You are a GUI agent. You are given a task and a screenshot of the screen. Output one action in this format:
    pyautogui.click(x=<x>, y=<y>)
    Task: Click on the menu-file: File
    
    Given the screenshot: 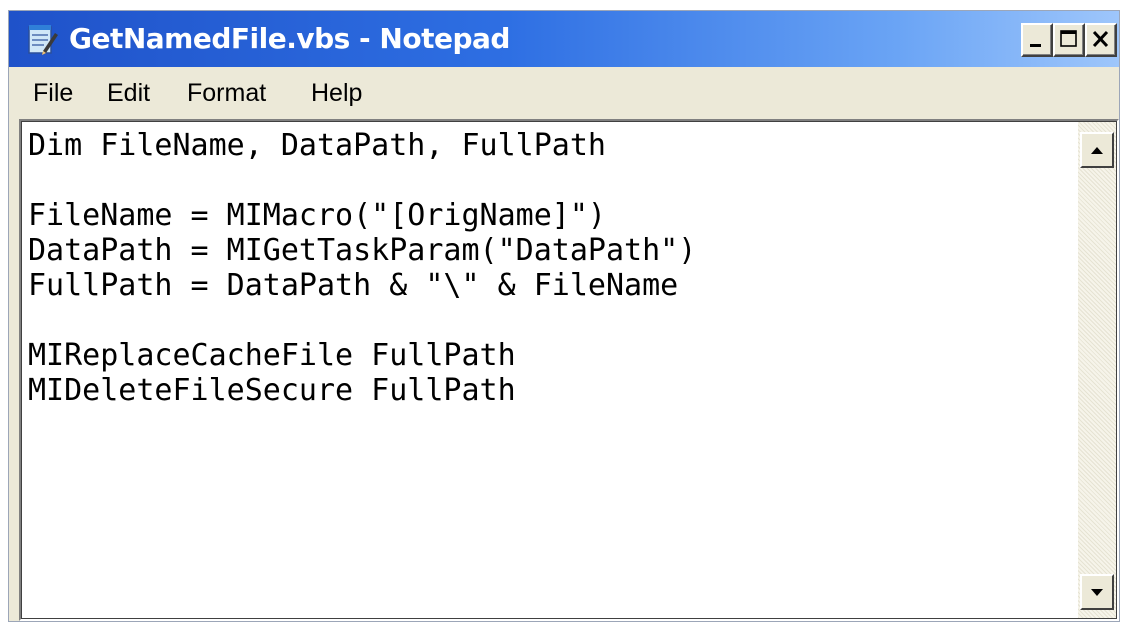 What is the action you would take?
    pyautogui.click(x=53, y=93)
    